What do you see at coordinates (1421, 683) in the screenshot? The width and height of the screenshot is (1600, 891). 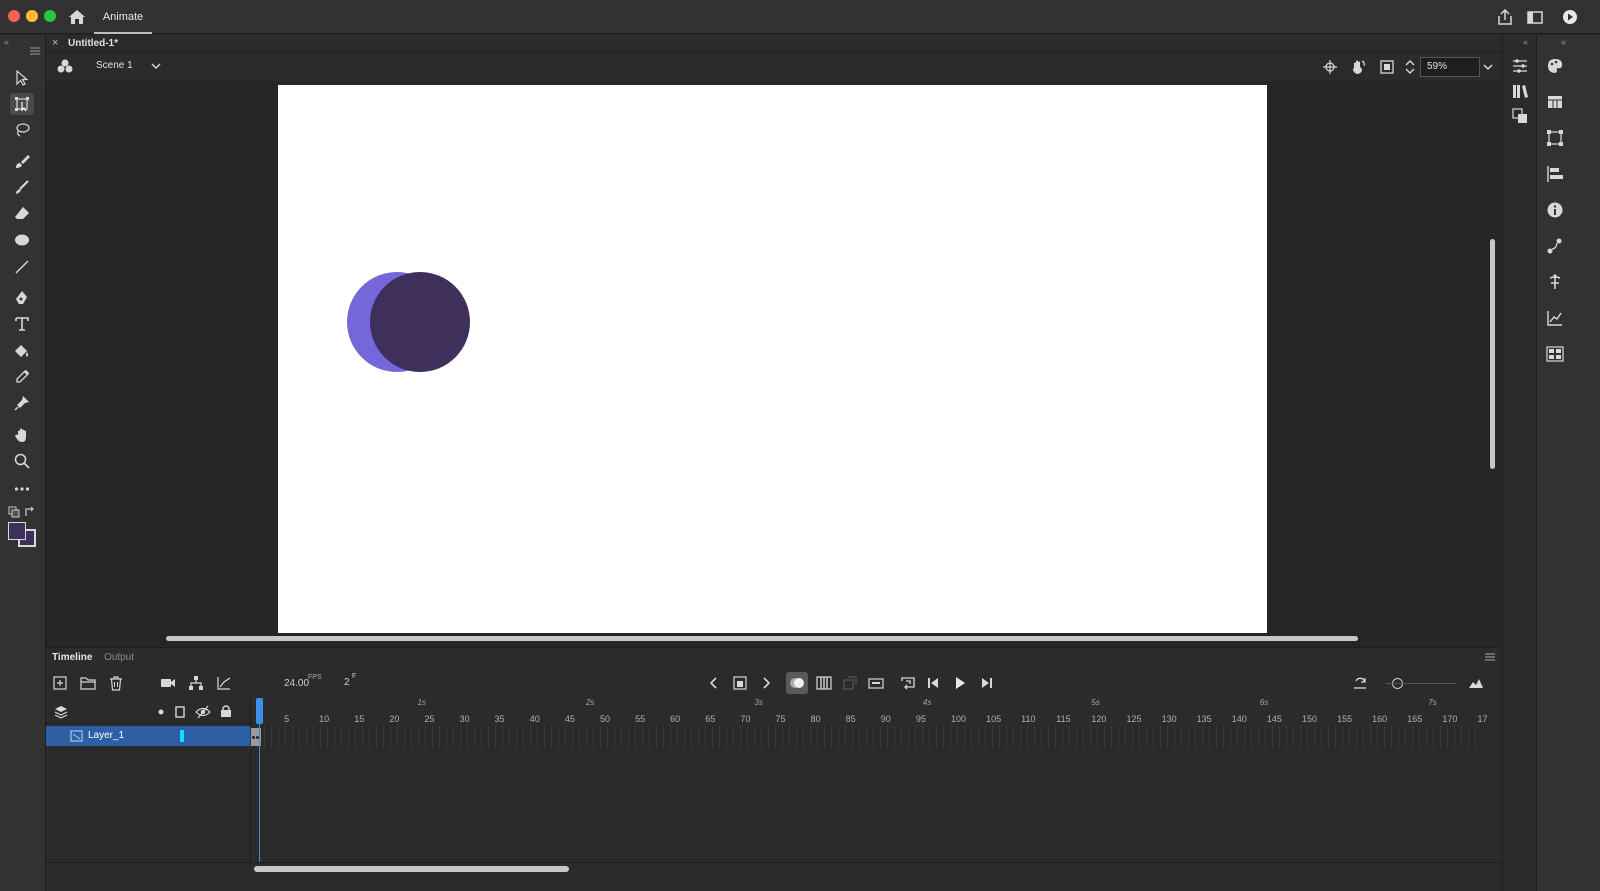 I see `timeline-zoom-slider` at bounding box center [1421, 683].